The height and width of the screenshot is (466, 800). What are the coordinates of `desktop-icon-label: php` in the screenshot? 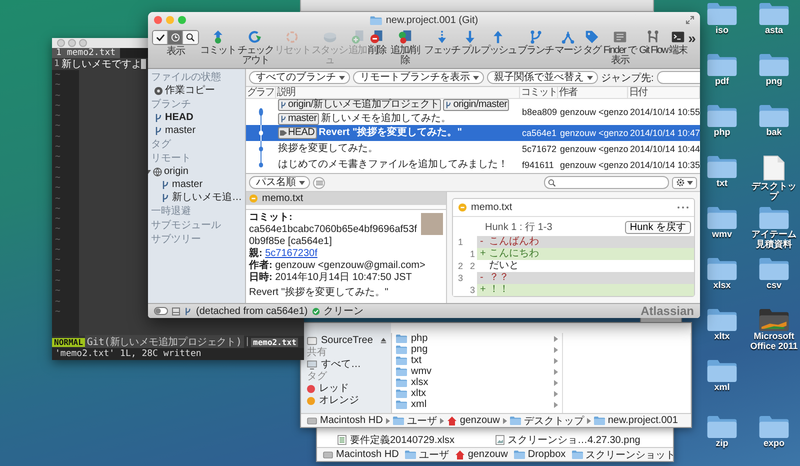 It's located at (722, 132).